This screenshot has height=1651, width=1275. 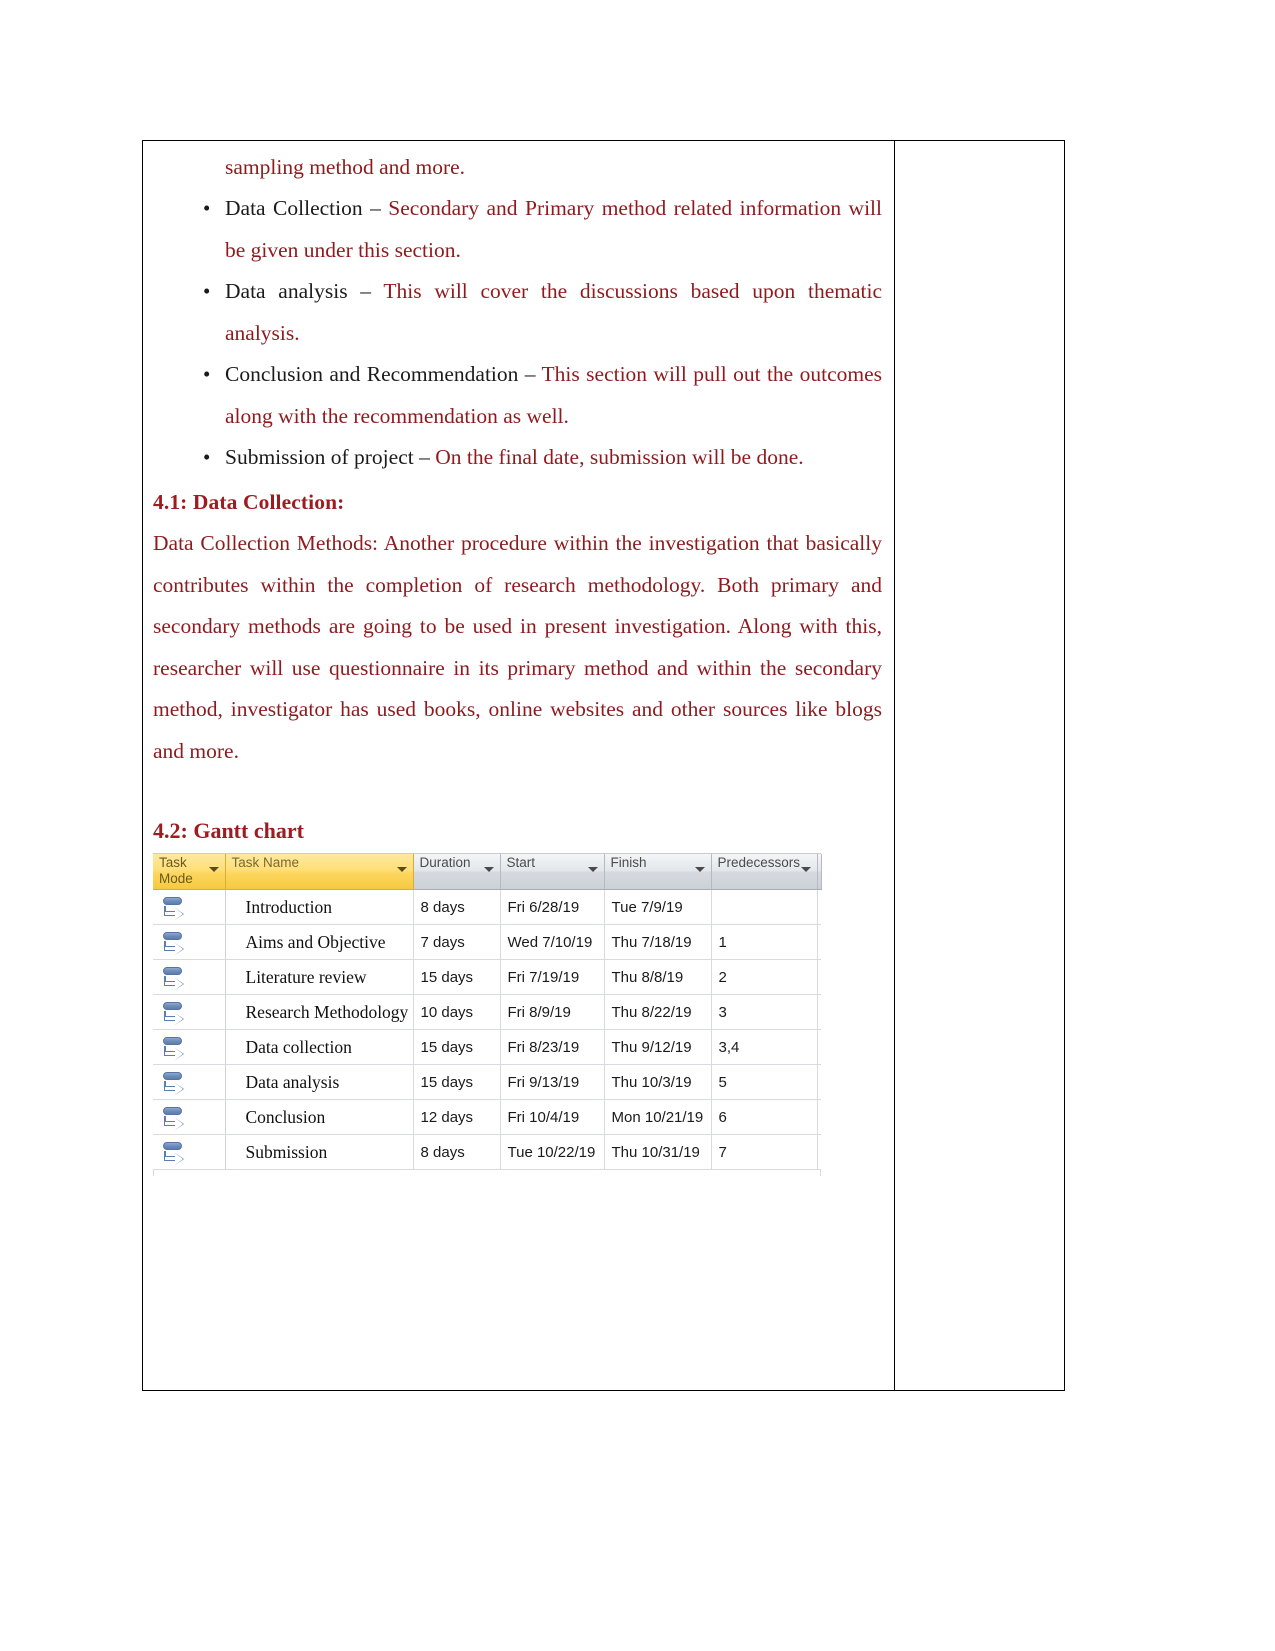 What do you see at coordinates (552, 907) in the screenshot?
I see `cell-start: Fri 6/28/19` at bounding box center [552, 907].